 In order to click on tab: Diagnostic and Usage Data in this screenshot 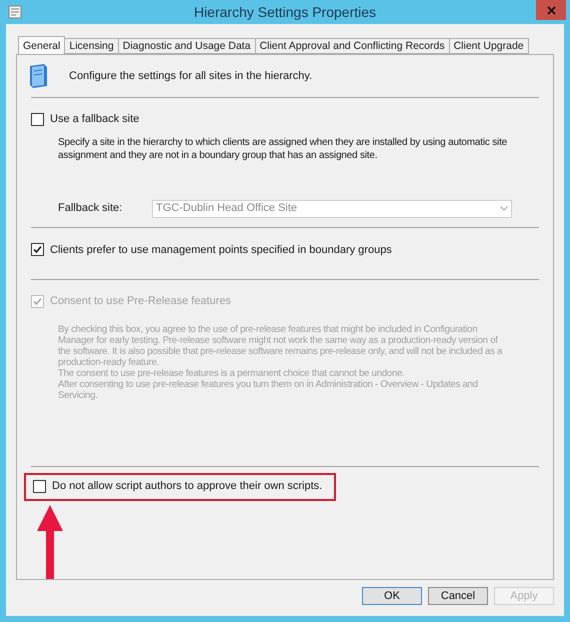, I will do `click(187, 46)`.